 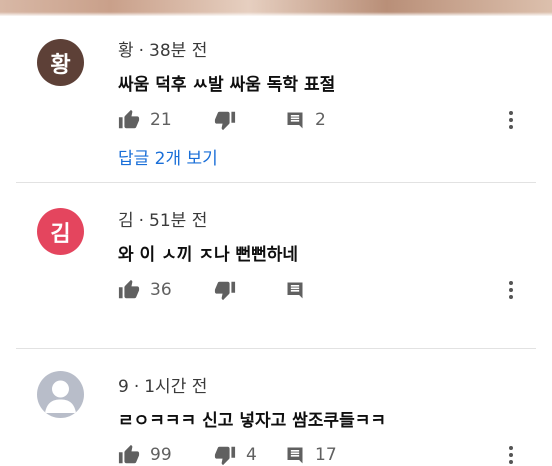 What do you see at coordinates (126, 221) in the screenshot?
I see `comment-author: 김` at bounding box center [126, 221].